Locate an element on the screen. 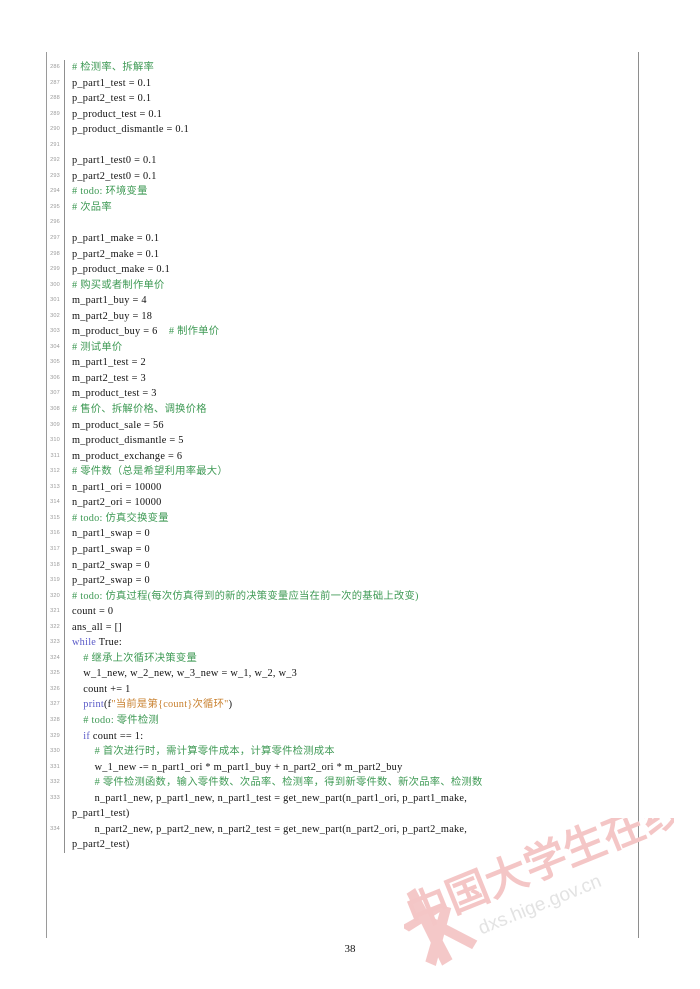 The height and width of the screenshot is (989, 700). code-line: 304 # 测试单价 is located at coordinates (342, 347).